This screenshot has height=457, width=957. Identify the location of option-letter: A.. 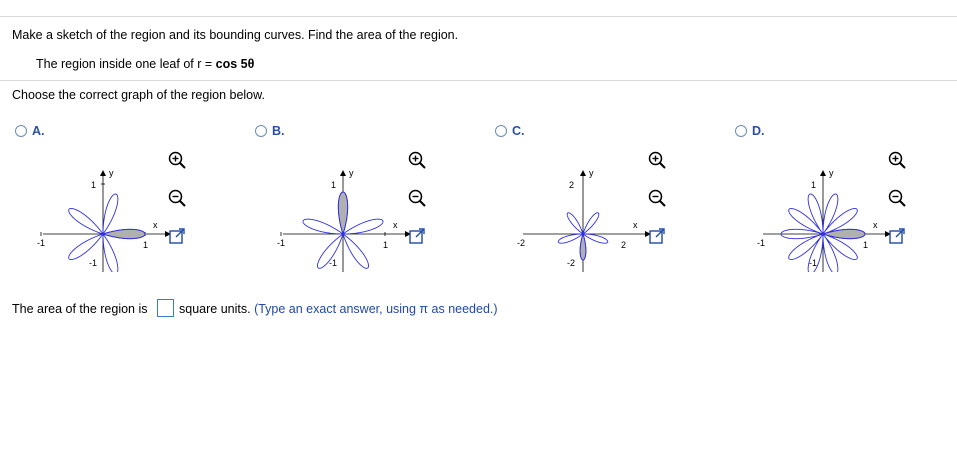
(38, 131).